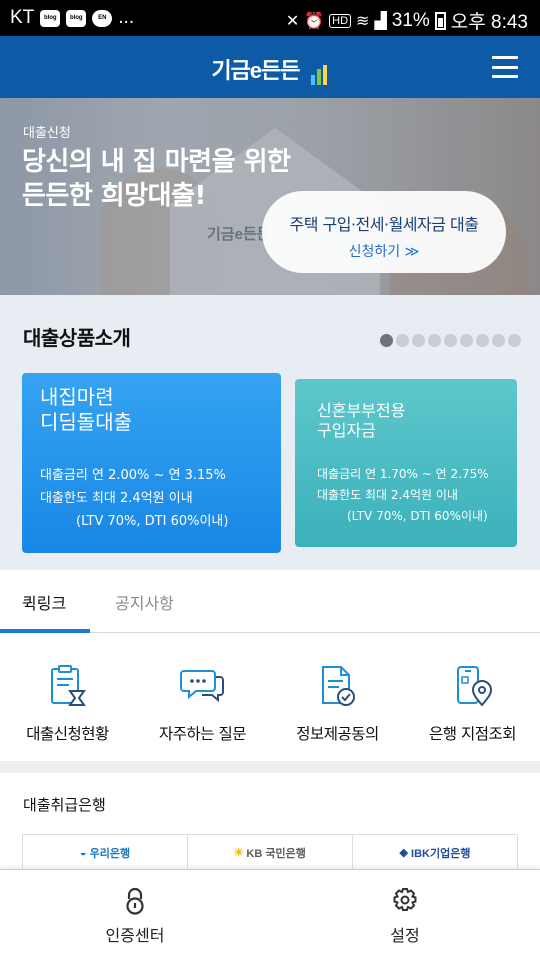 This screenshot has height=960, width=540. I want to click on bank-woori: ◒ 우리은행, so click(105, 852).